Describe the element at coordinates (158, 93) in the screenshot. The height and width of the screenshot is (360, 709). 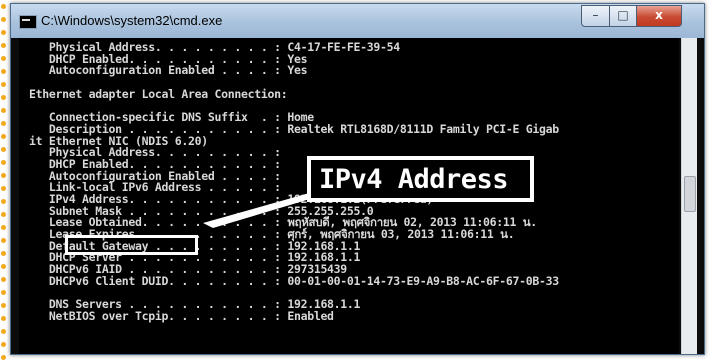
I see `console-line: Ethernet adapter Local Area Connection:` at that location.